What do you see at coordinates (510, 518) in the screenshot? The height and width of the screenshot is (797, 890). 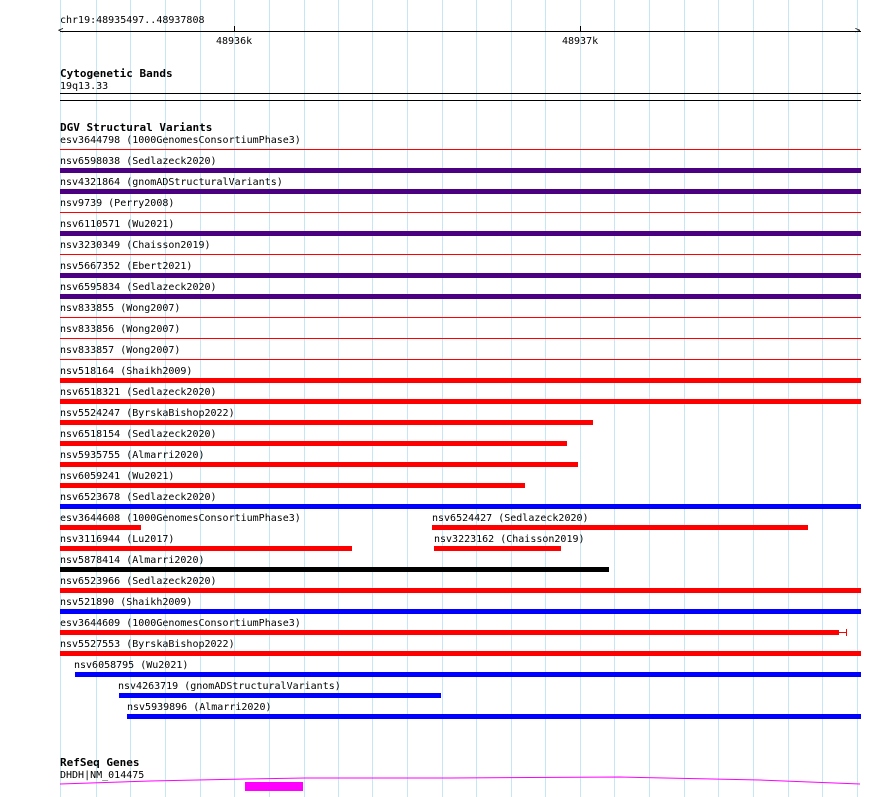 I see `variant-label: nsv6524427 (Sedlazeck2020)` at bounding box center [510, 518].